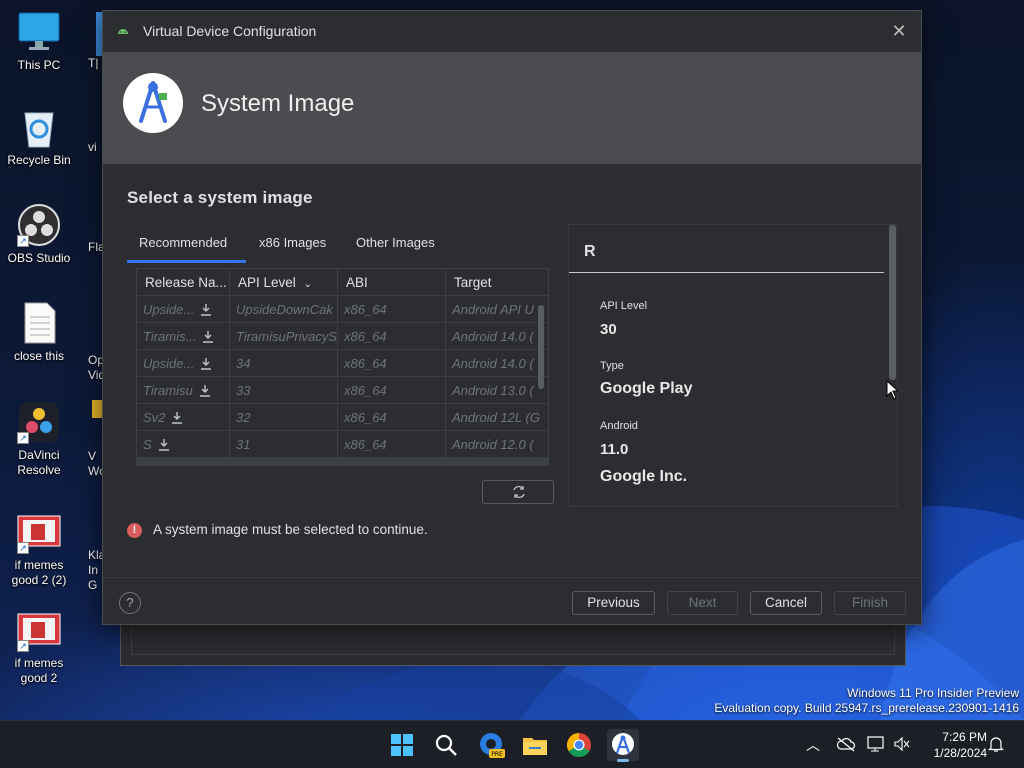  What do you see at coordinates (147, 444) in the screenshot?
I see `release-name: S` at bounding box center [147, 444].